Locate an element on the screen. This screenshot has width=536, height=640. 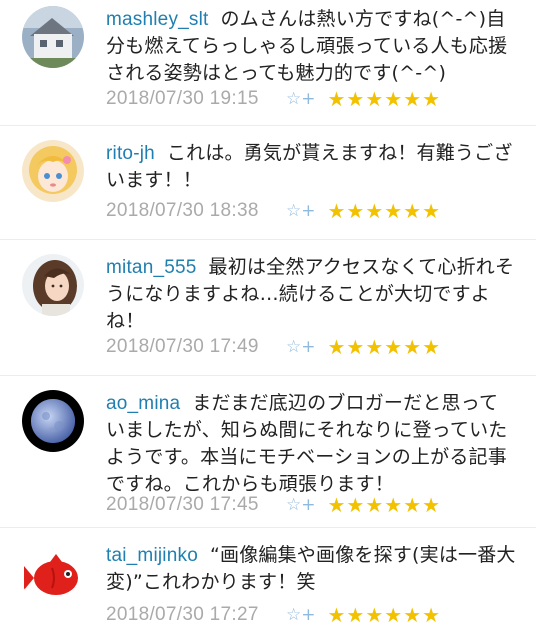
moon-icon is located at coordinates (53, 421).